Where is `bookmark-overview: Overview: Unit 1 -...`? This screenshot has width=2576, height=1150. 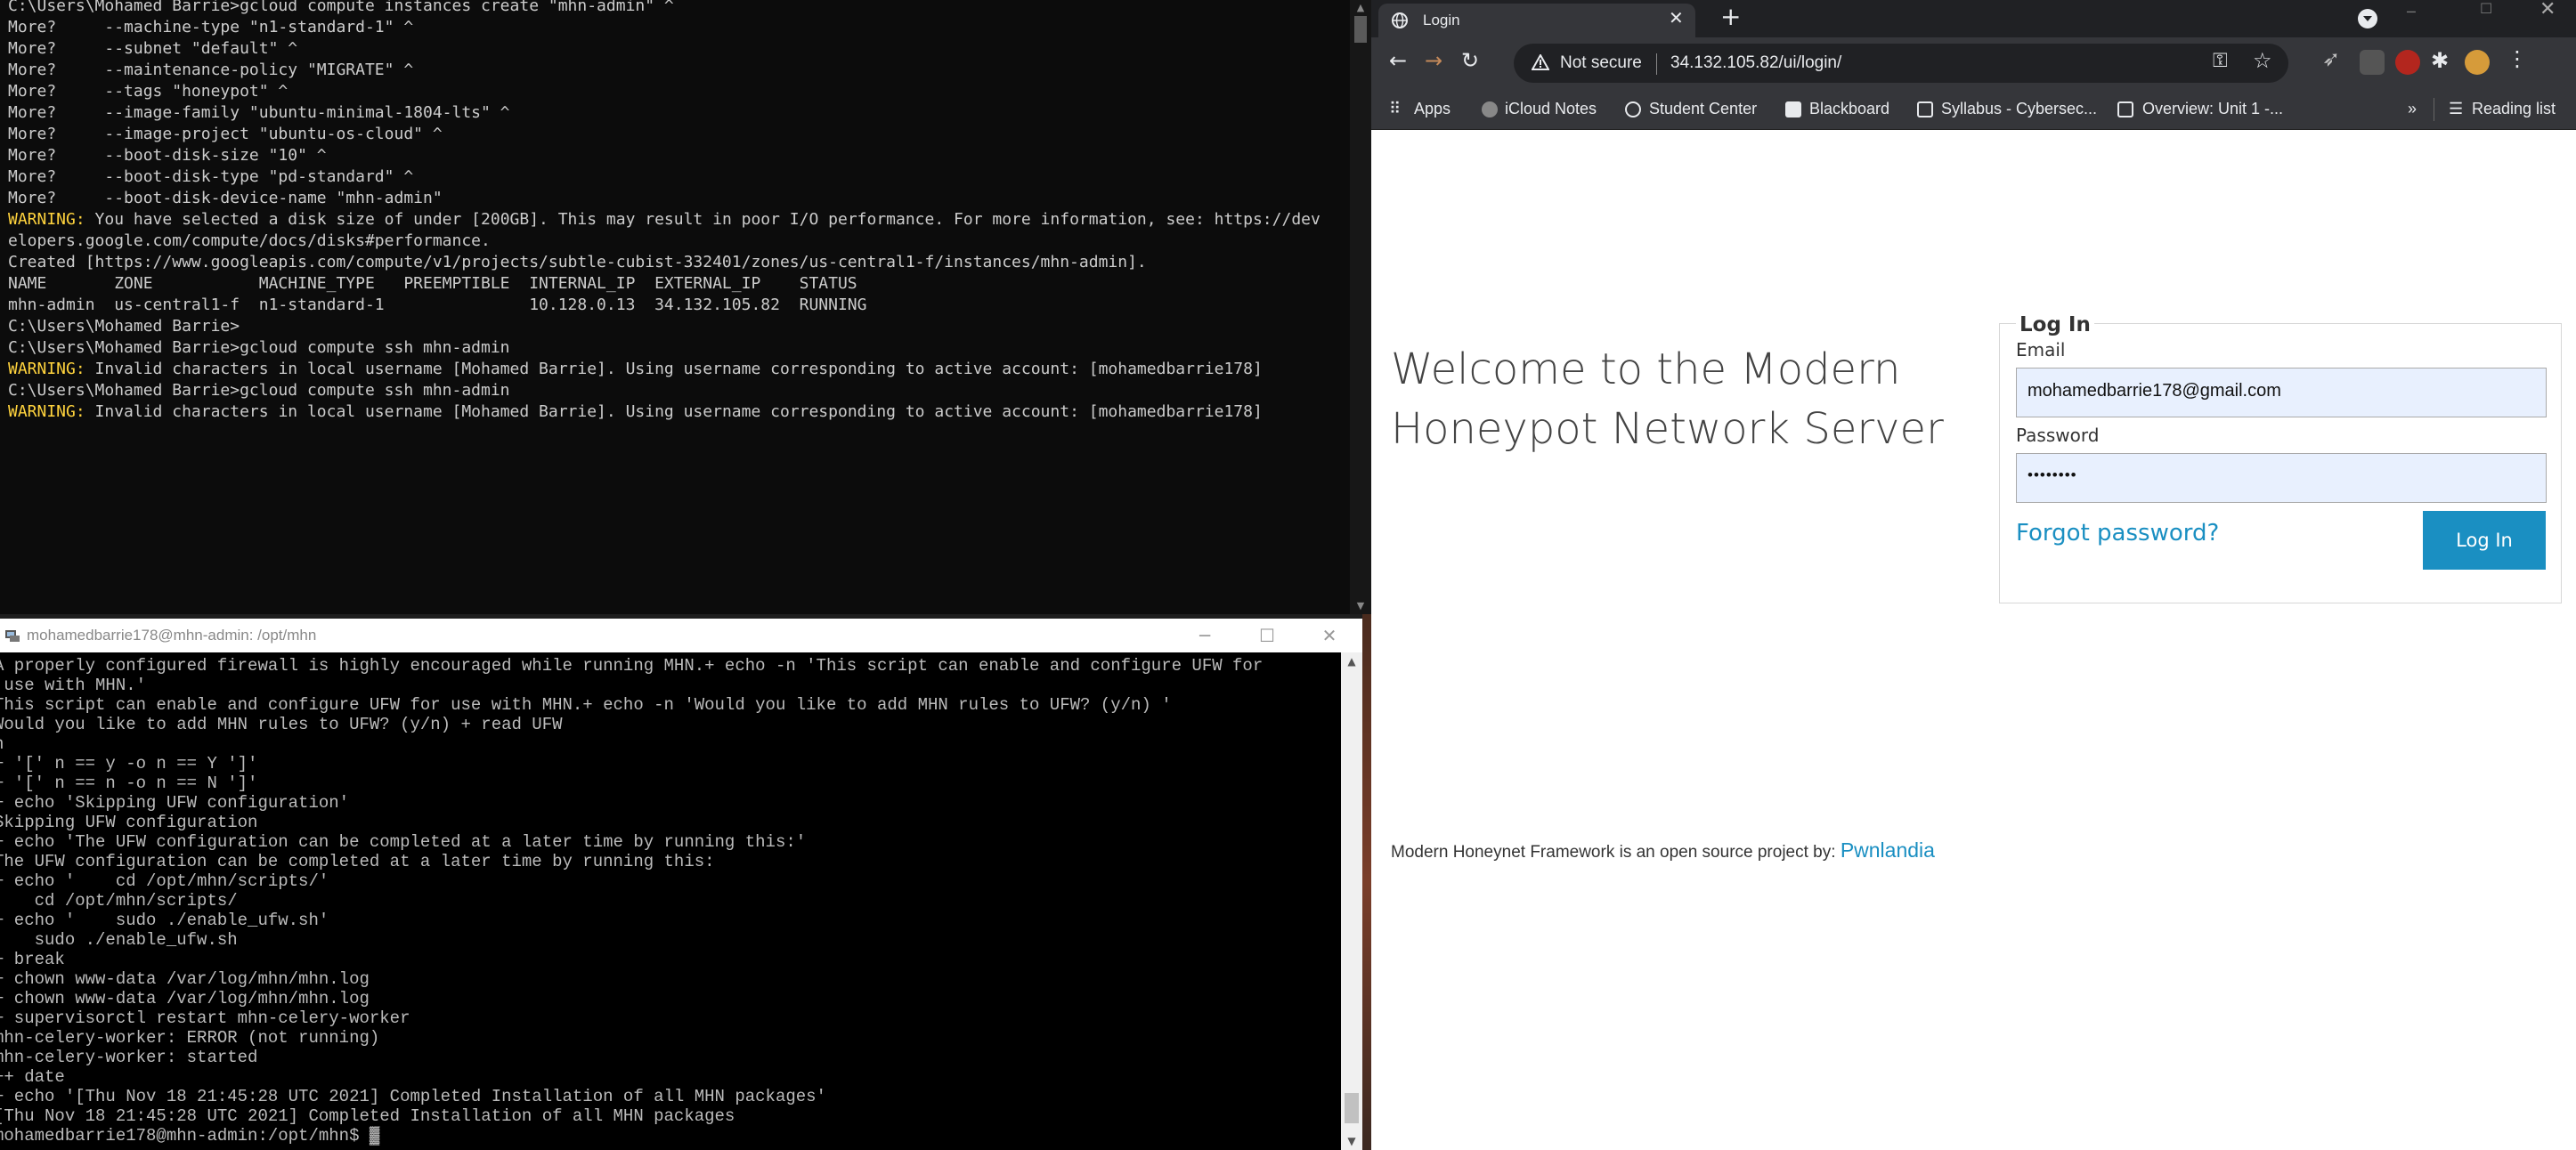
bookmark-overview: Overview: Unit 1 -... is located at coordinates (2212, 109).